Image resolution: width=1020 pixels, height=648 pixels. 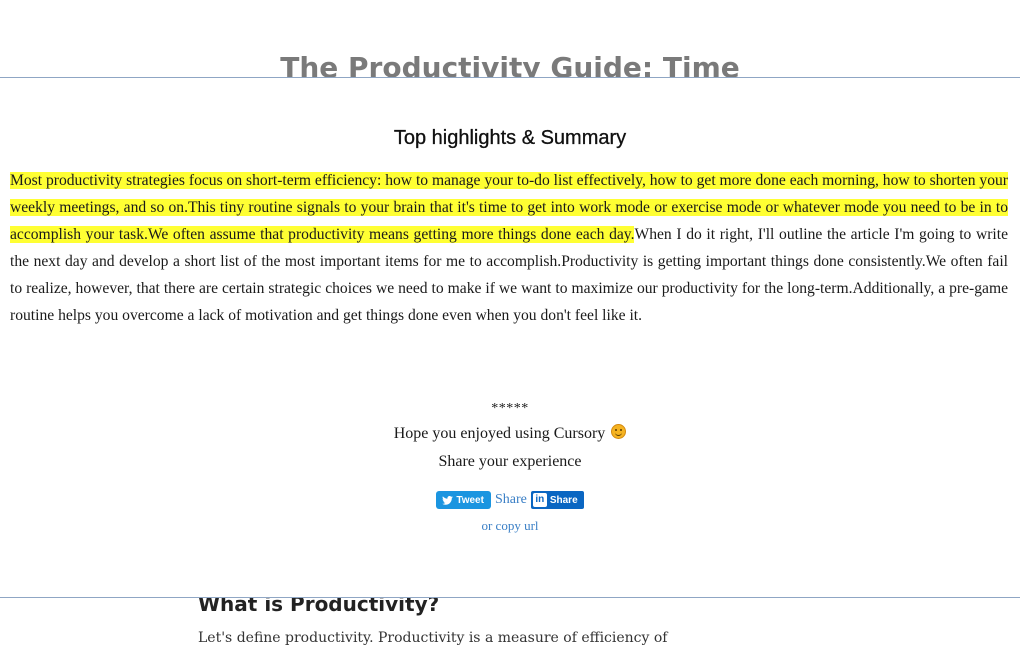 I want to click on linkedin-share-button: in Share, so click(x=557, y=500).